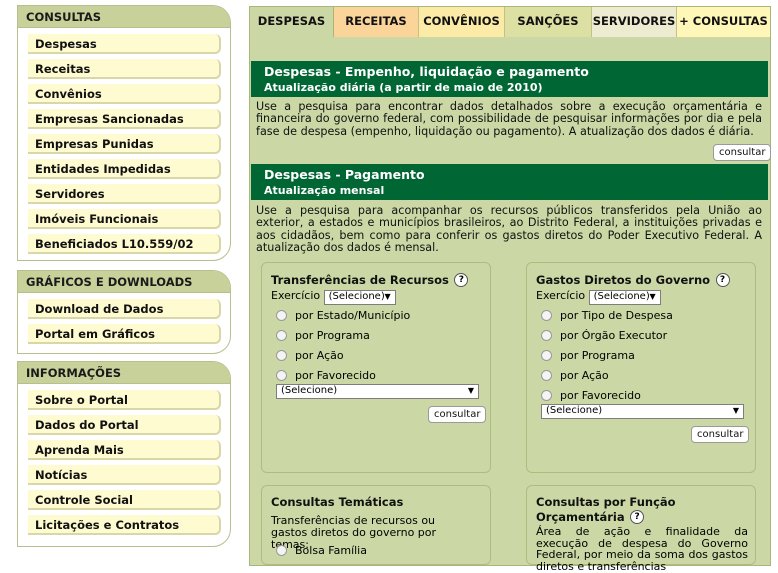 This screenshot has width=778, height=573. Describe the element at coordinates (124, 69) in the screenshot. I see `sidebar-item-receitas: Receitas` at that location.